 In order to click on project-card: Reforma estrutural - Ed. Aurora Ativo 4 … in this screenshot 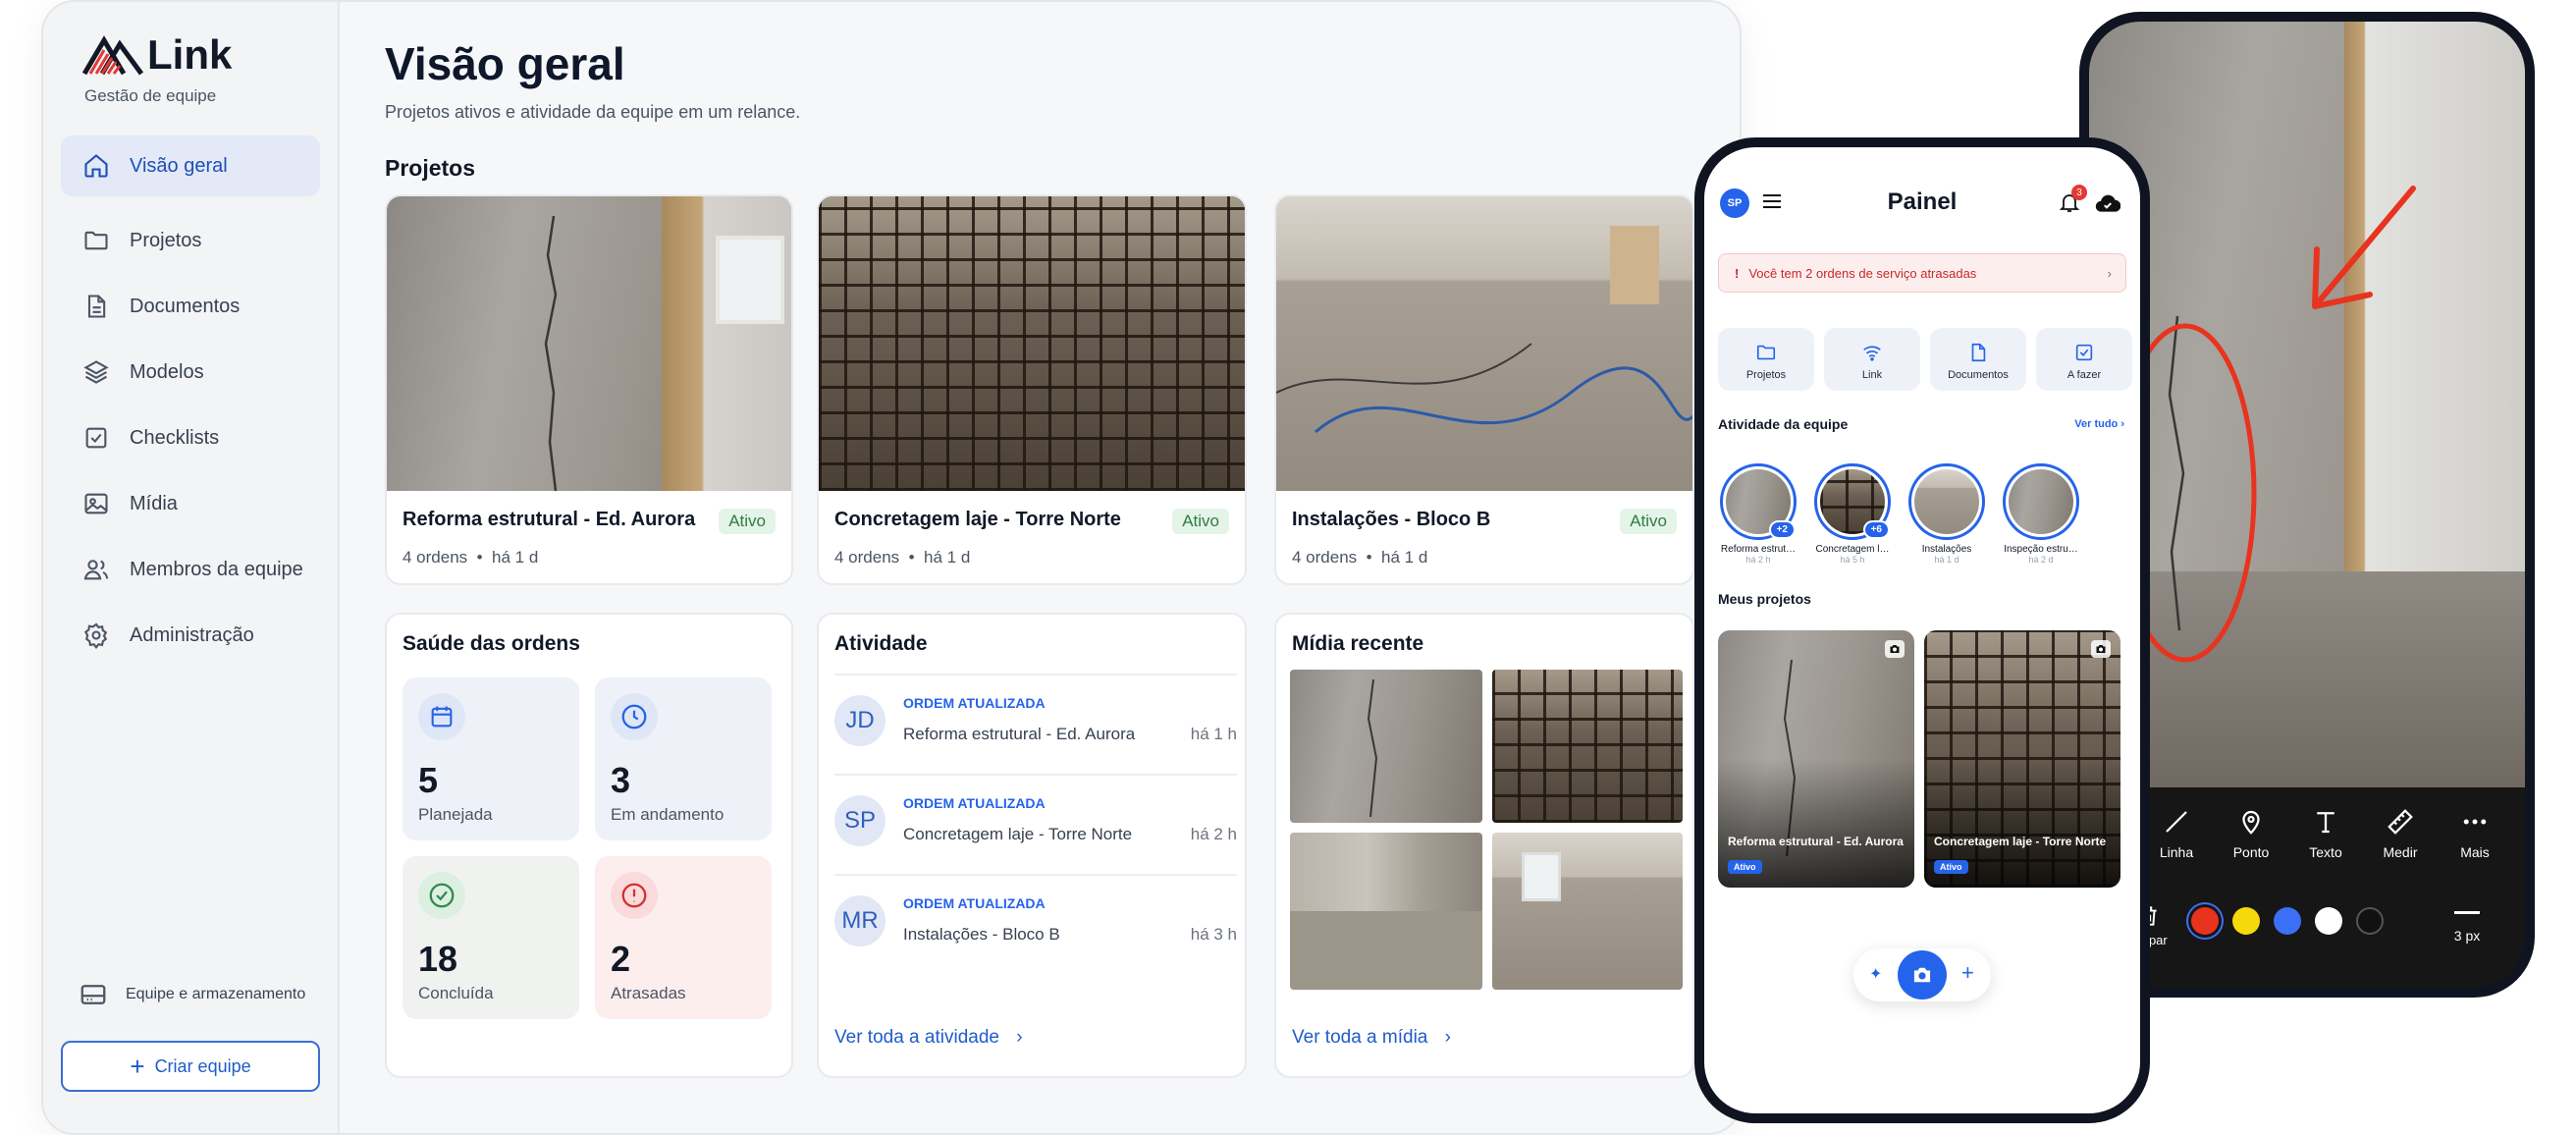, I will do `click(589, 389)`.